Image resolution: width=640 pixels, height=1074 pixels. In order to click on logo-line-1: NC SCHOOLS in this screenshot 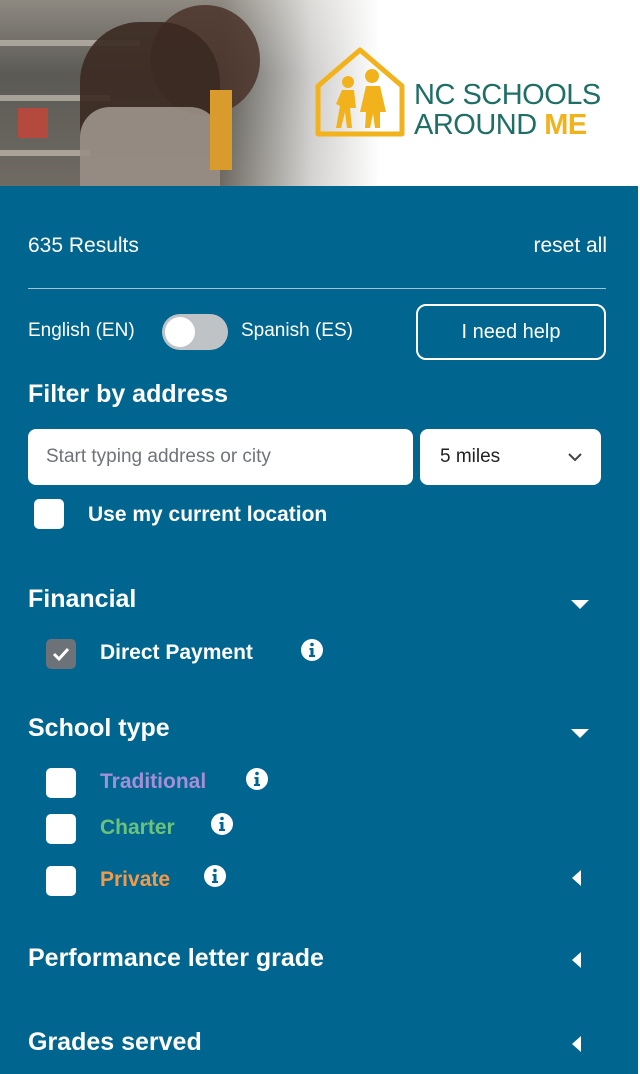, I will do `click(507, 95)`.